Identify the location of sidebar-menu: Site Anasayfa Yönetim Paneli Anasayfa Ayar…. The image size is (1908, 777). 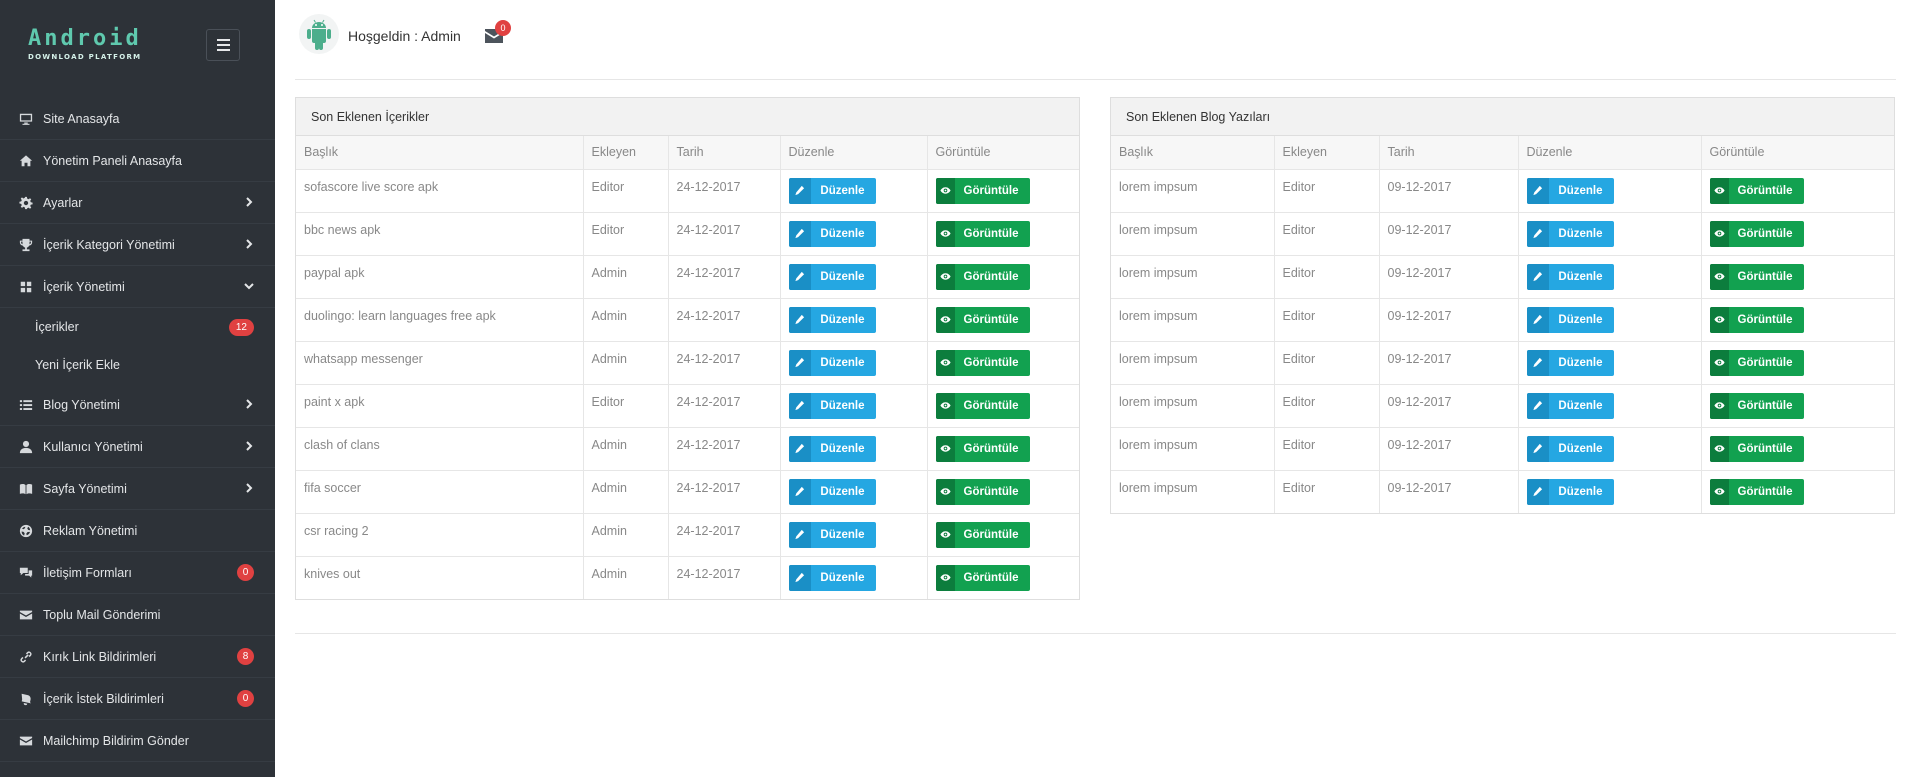
(137, 430).